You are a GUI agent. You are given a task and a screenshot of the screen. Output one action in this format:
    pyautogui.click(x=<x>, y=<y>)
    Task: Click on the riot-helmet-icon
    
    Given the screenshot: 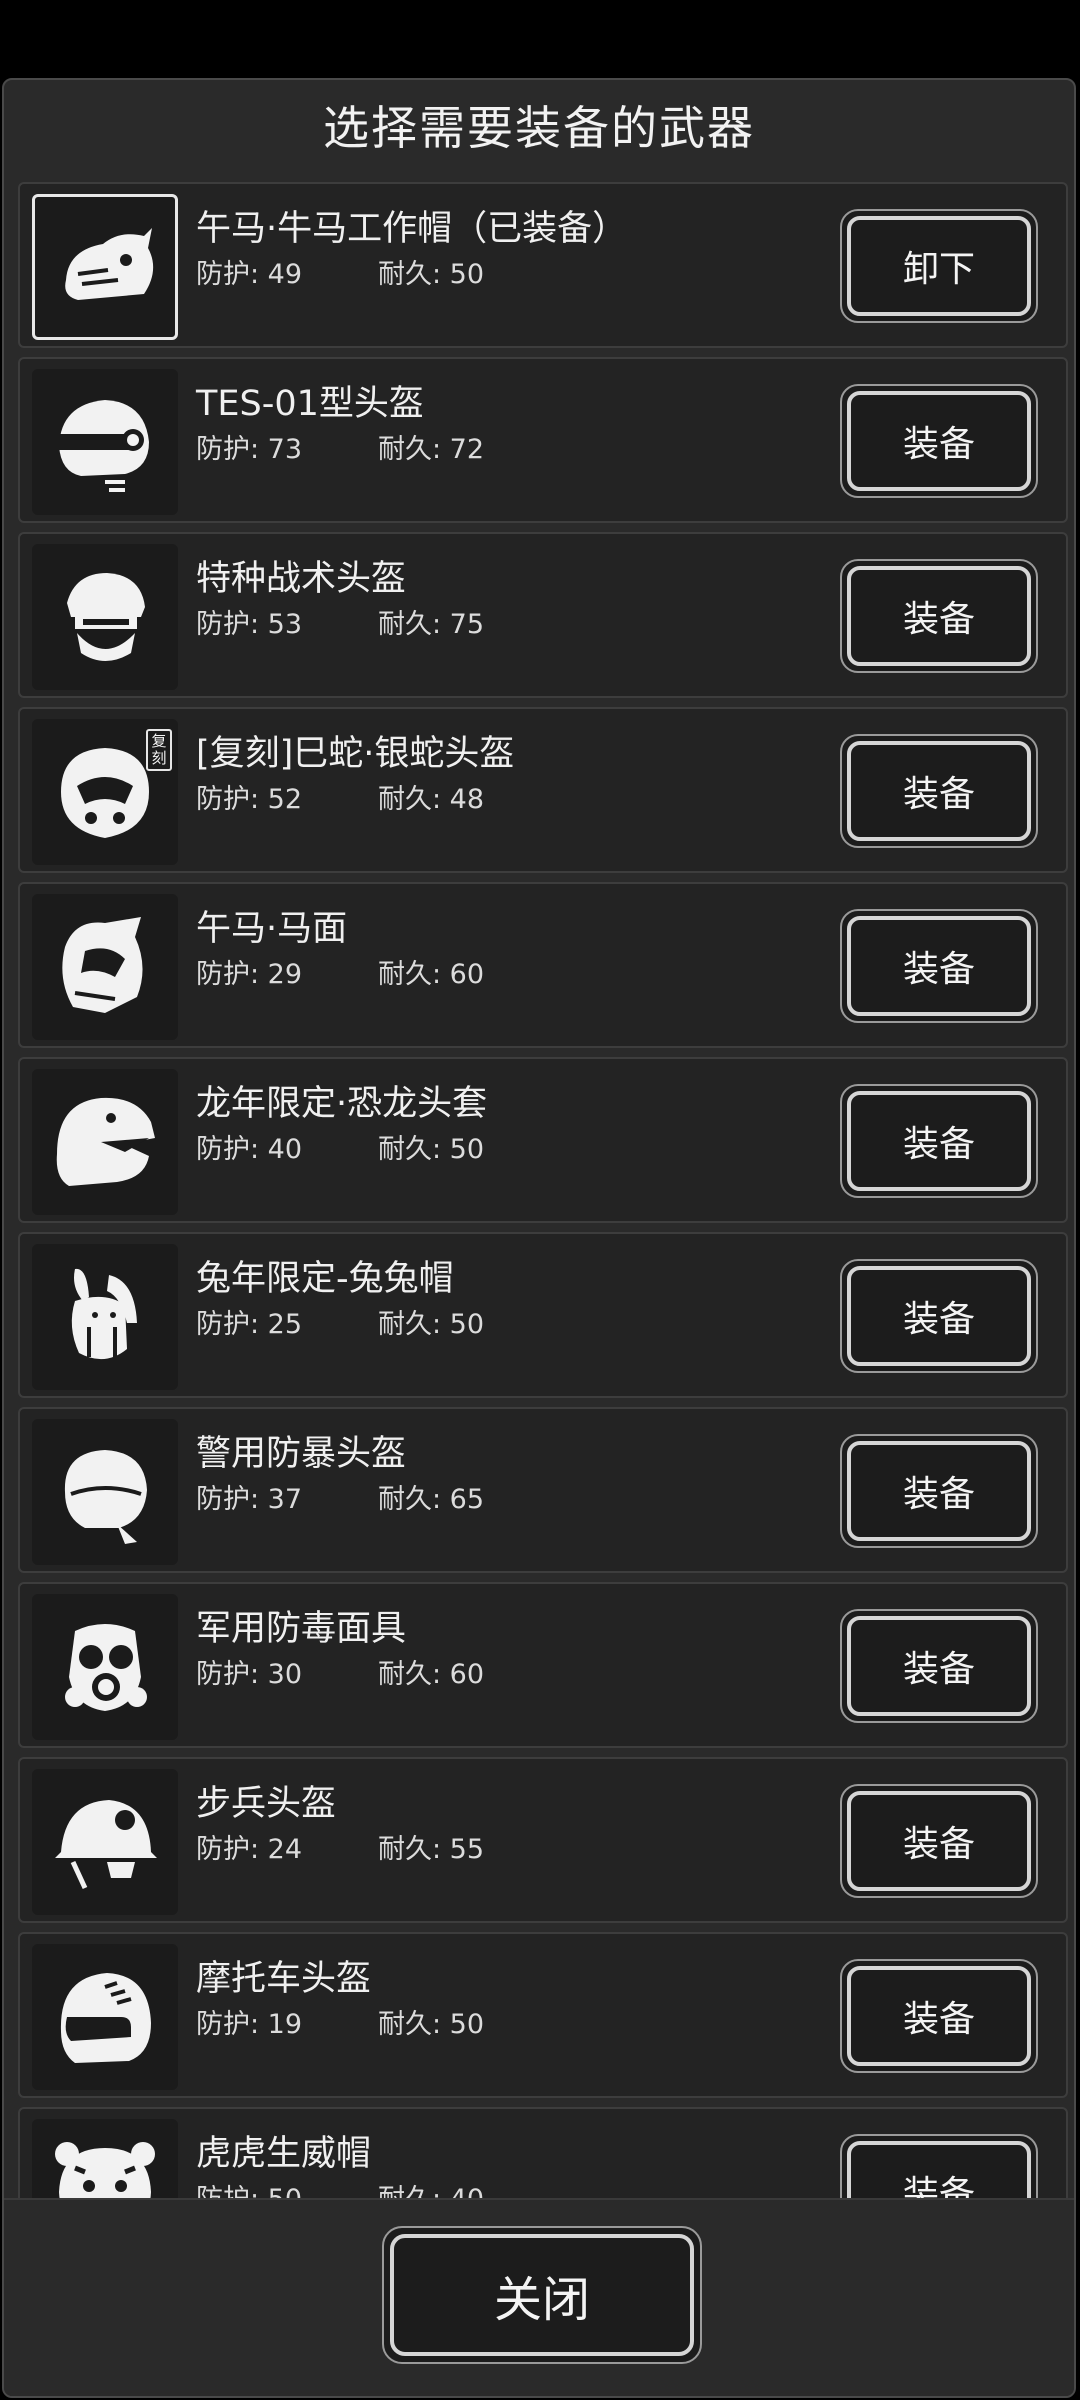 What is the action you would take?
    pyautogui.click(x=105, y=1497)
    